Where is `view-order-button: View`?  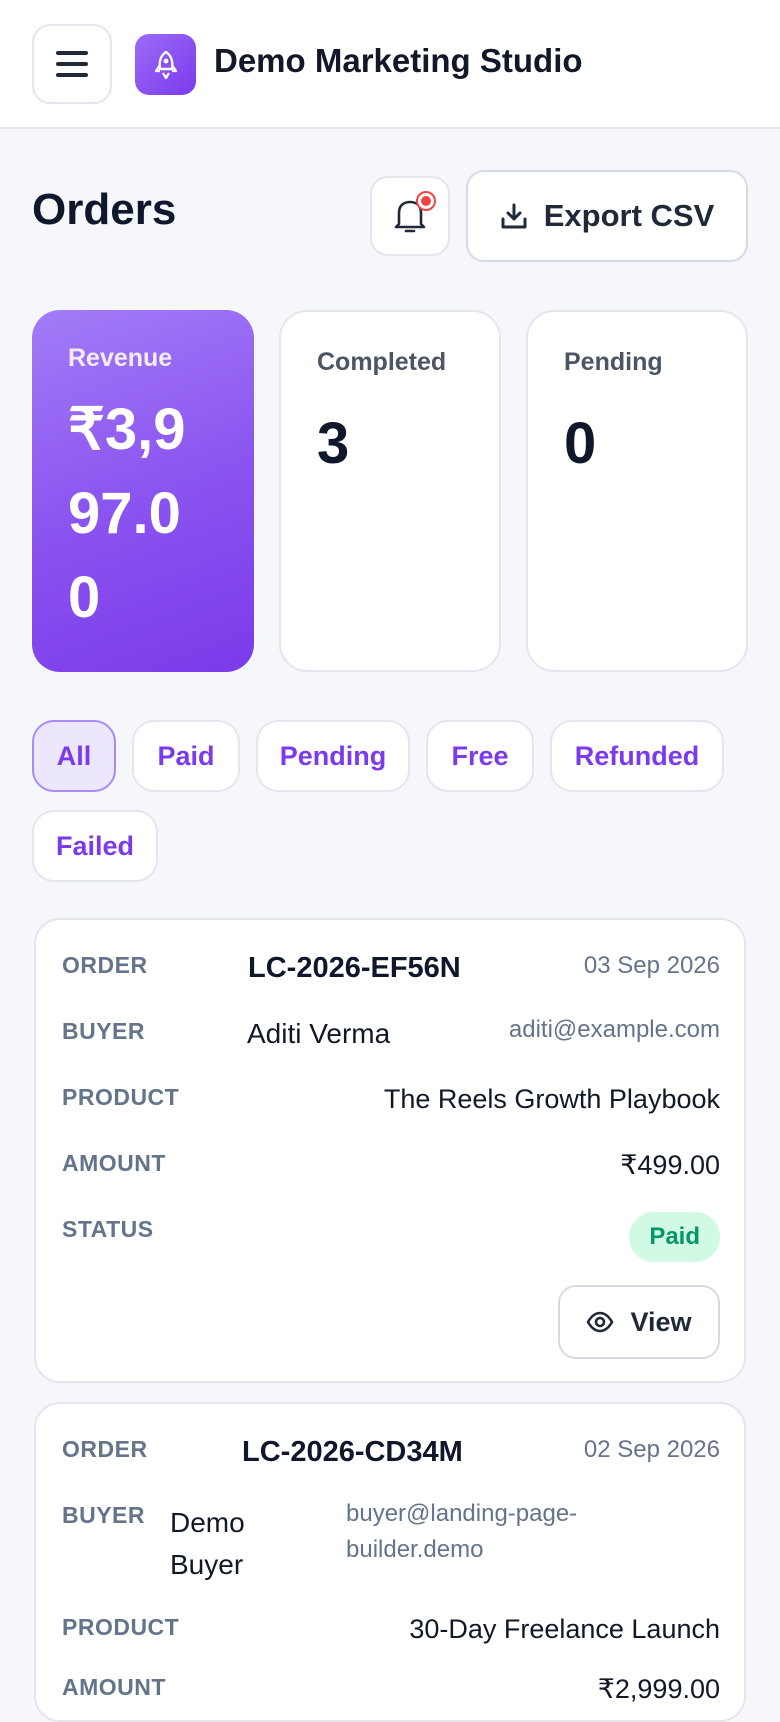 view-order-button: View is located at coordinates (639, 1322).